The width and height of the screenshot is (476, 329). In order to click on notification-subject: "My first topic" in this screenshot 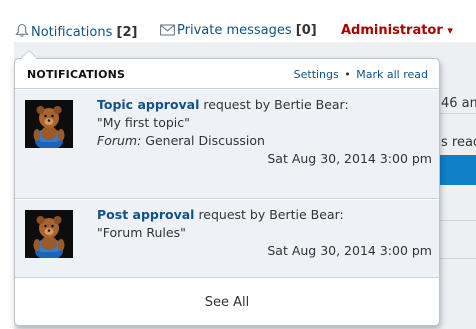, I will do `click(143, 122)`.